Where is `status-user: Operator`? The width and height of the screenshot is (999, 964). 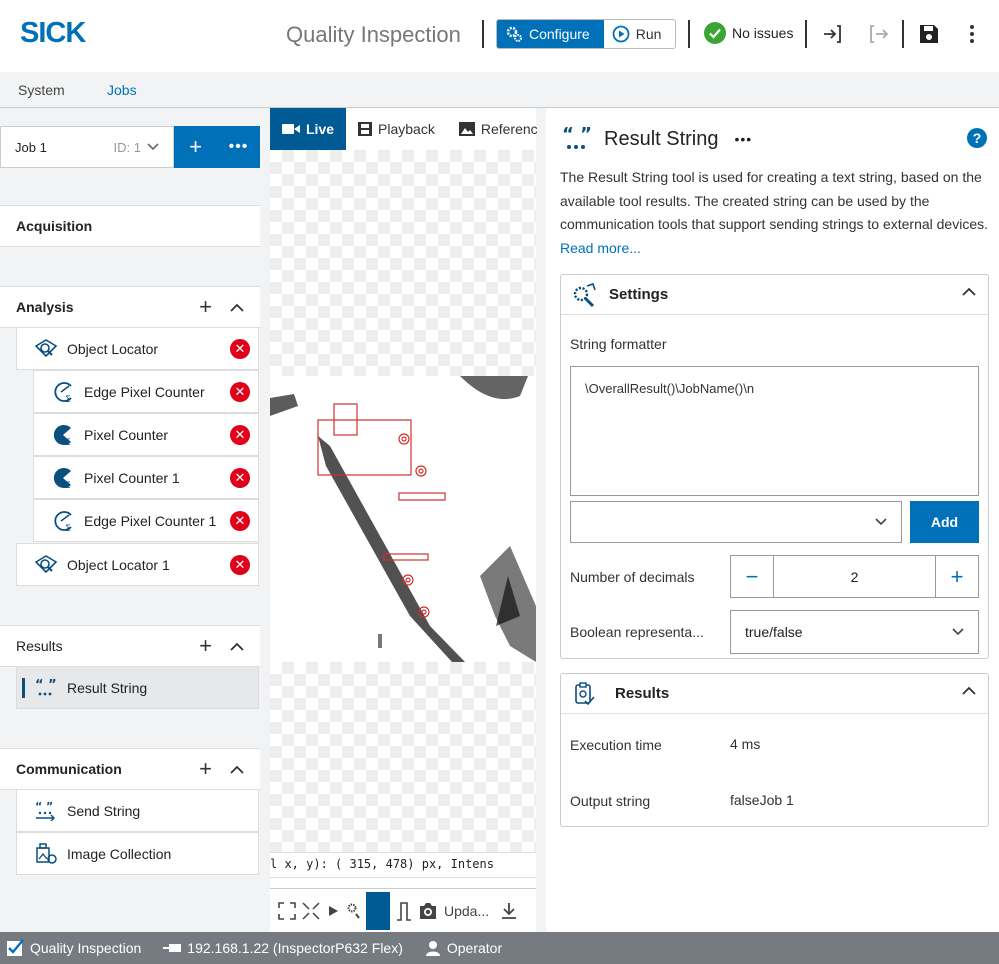 status-user: Operator is located at coordinates (463, 948).